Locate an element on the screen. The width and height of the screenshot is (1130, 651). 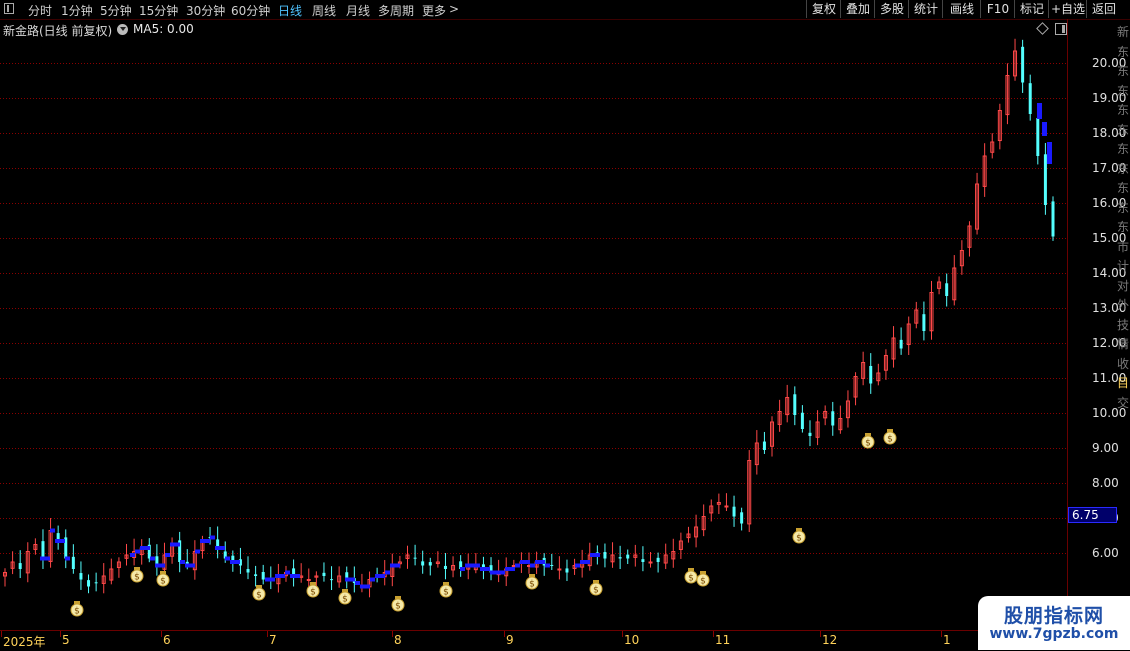
right-side-panel-tabs: 新东东东东东东东东东东市计对外技情收目交 is located at coordinates (1123, 229).